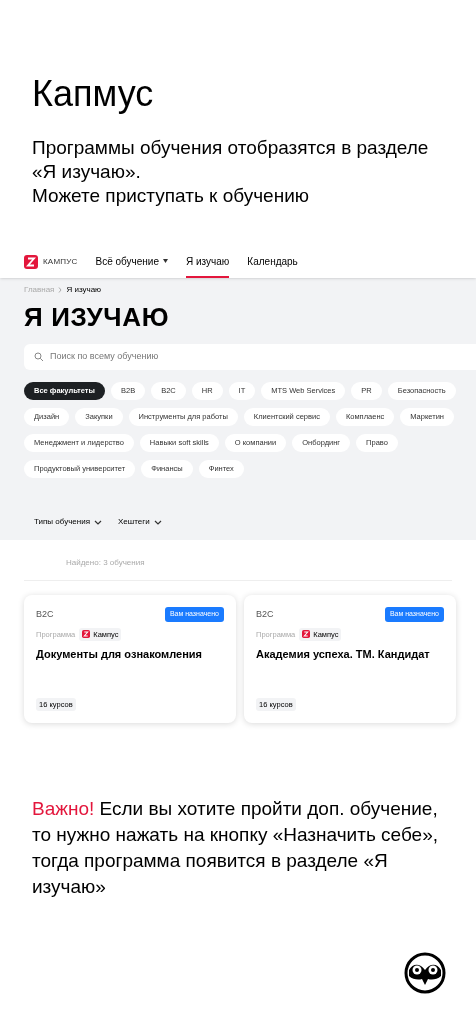 This screenshot has height=1024, width=476. I want to click on nav-tab: Всё обучение, so click(131, 262).